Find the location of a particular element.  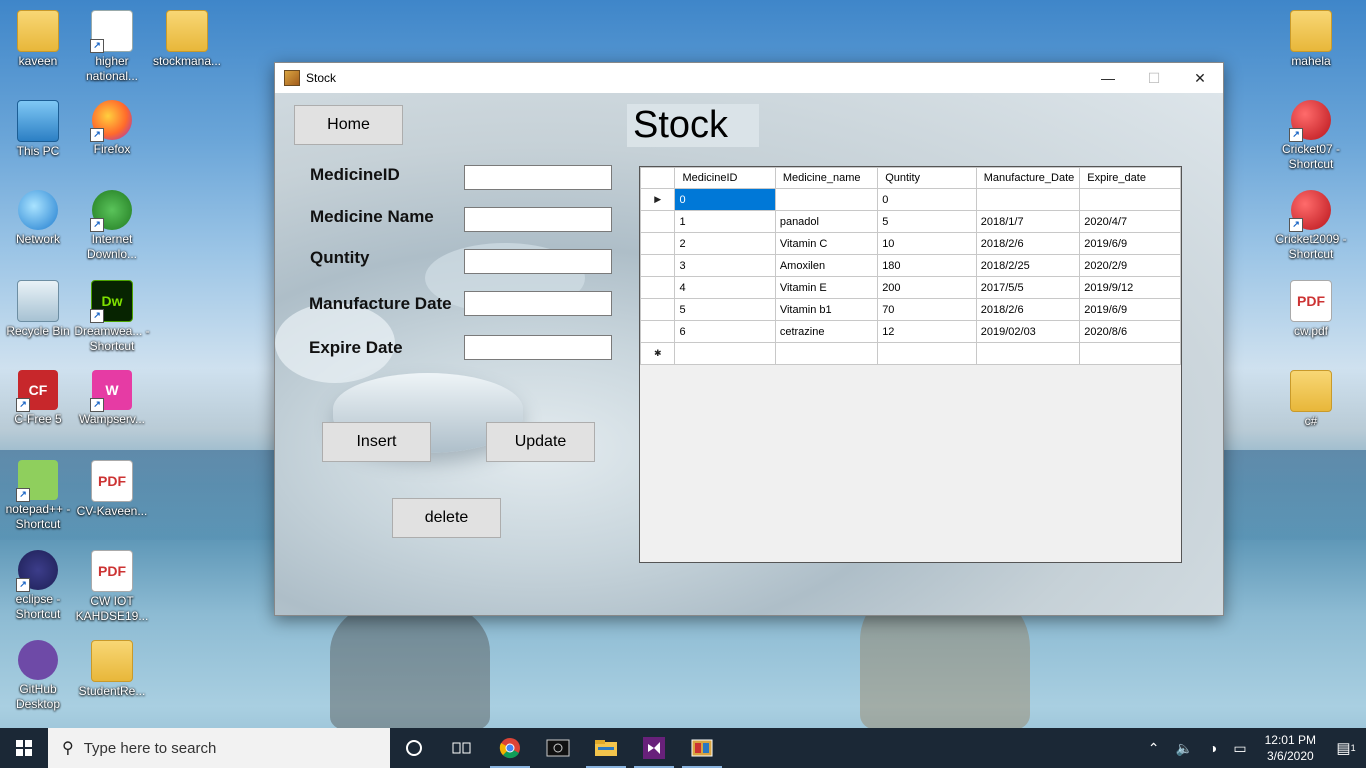

table-row: ▶ 0 0 is located at coordinates (910, 199).